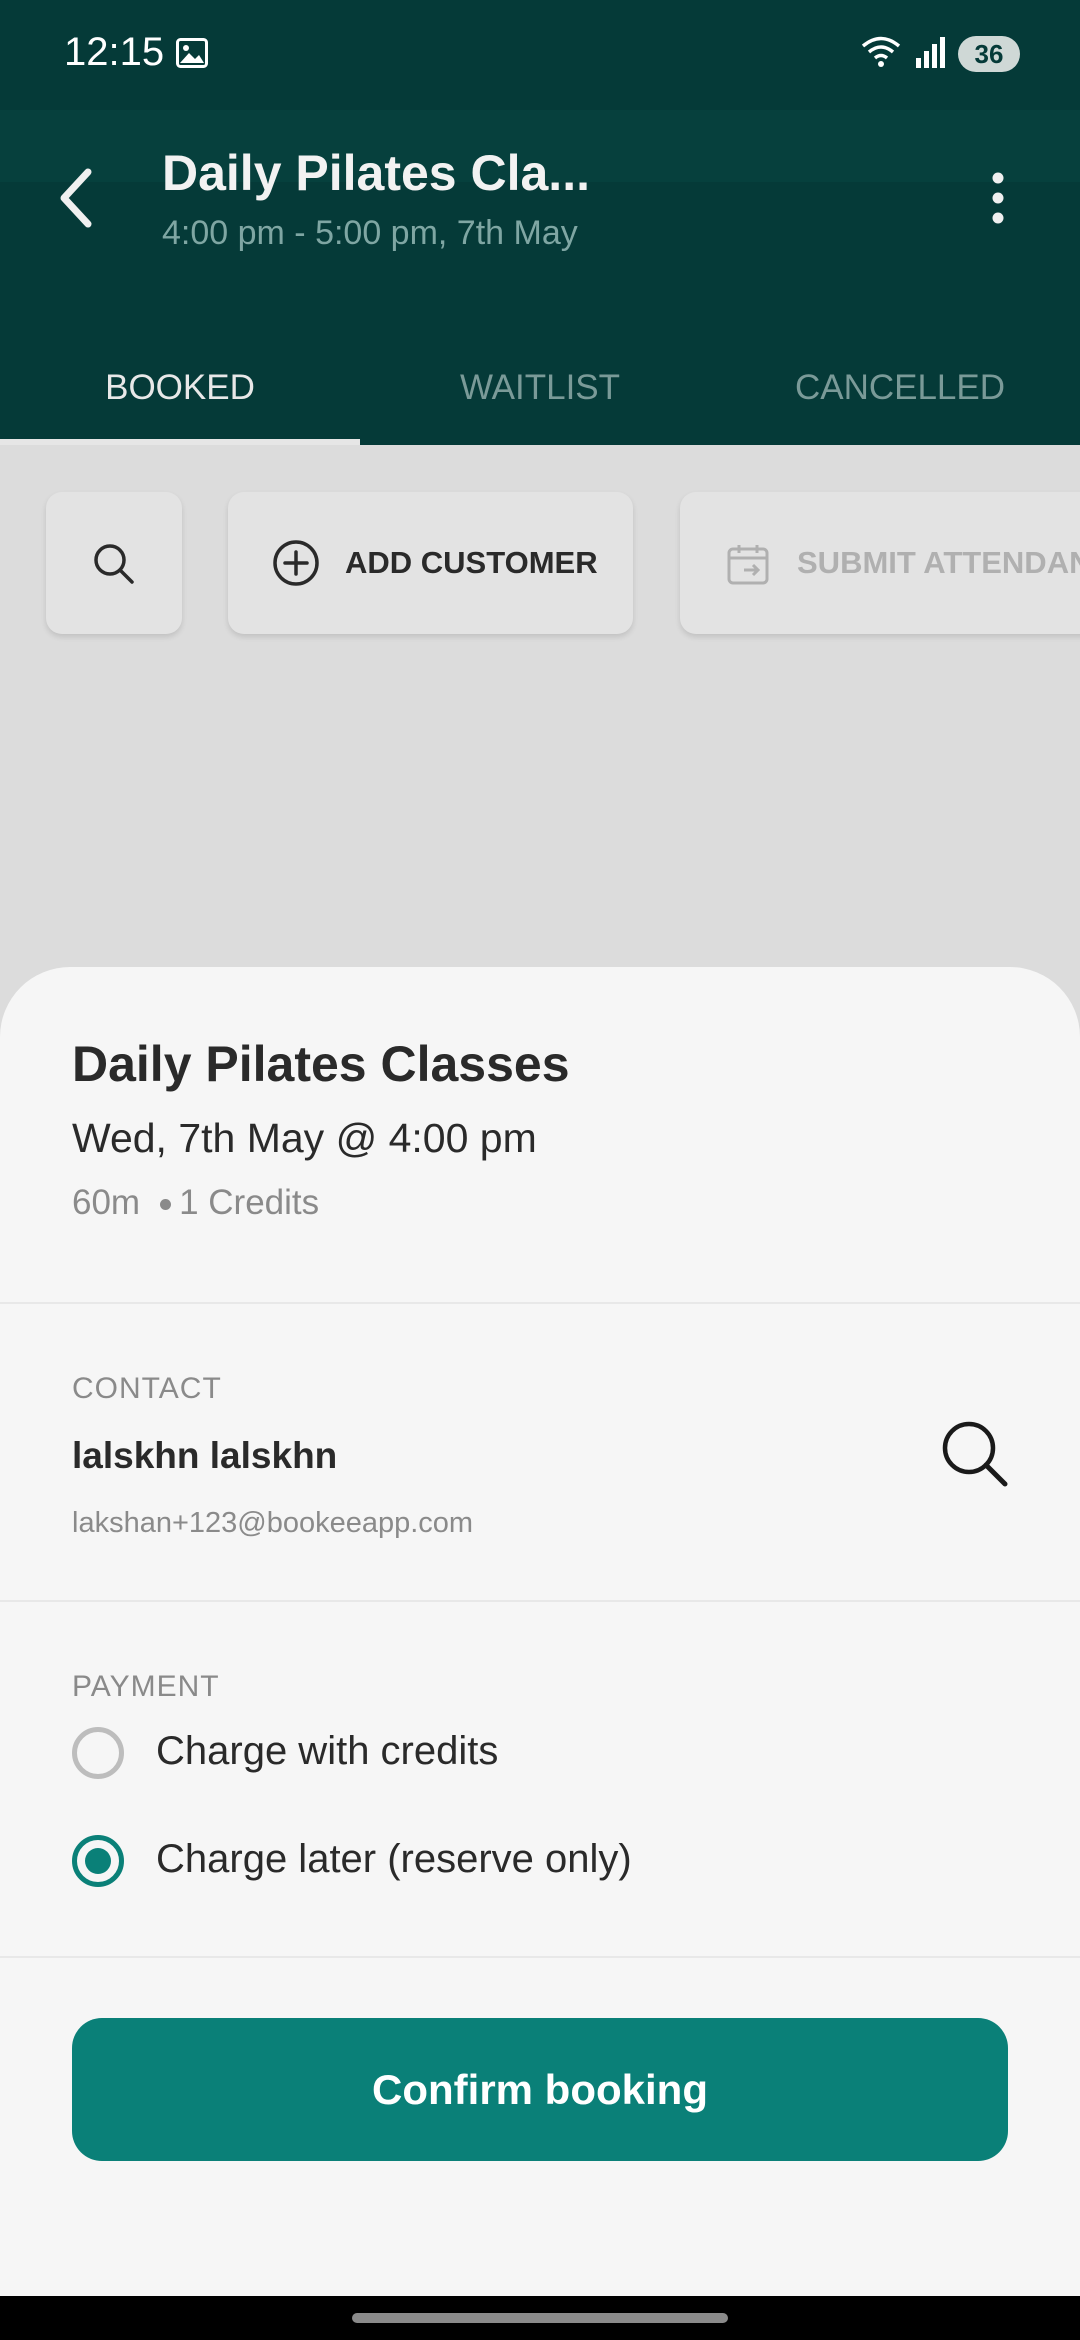 This screenshot has width=1080, height=2340. I want to click on submit-attendance-label: SUBMIT ATTENDAN, so click(938, 562).